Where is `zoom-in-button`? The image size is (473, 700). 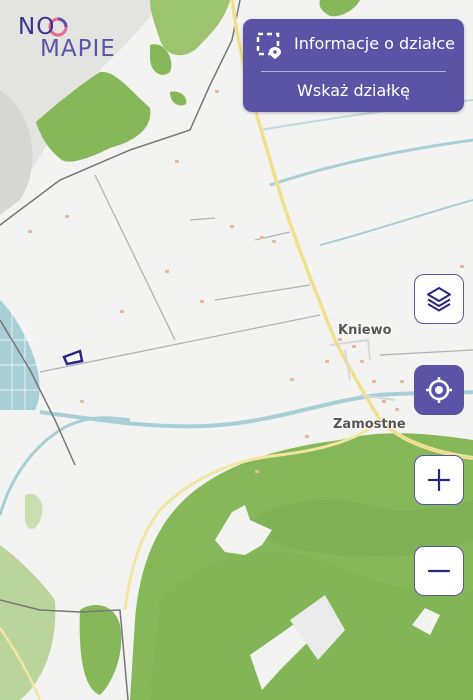 zoom-in-button is located at coordinates (439, 480).